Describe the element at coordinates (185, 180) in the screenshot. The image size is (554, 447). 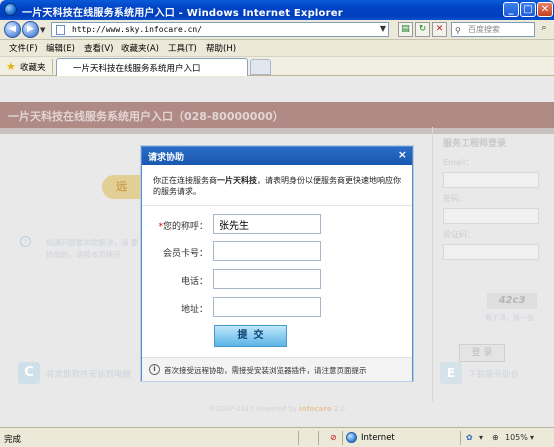
I see `intro-prefix: 你正在连接服务商` at that location.